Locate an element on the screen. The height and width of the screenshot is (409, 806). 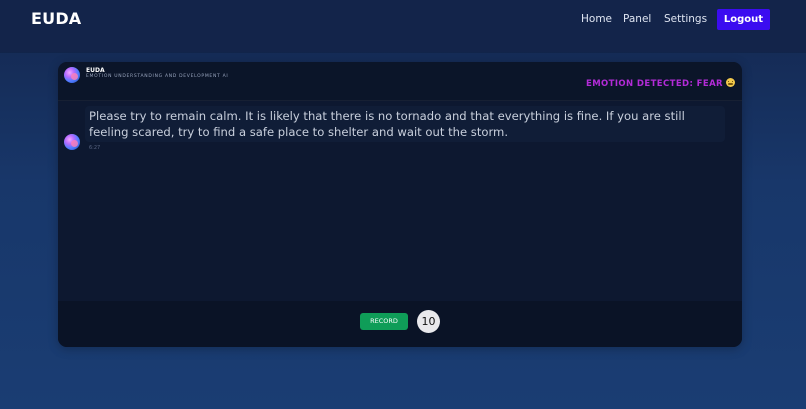
chat-controls: RECORD 10 is located at coordinates (400, 324).